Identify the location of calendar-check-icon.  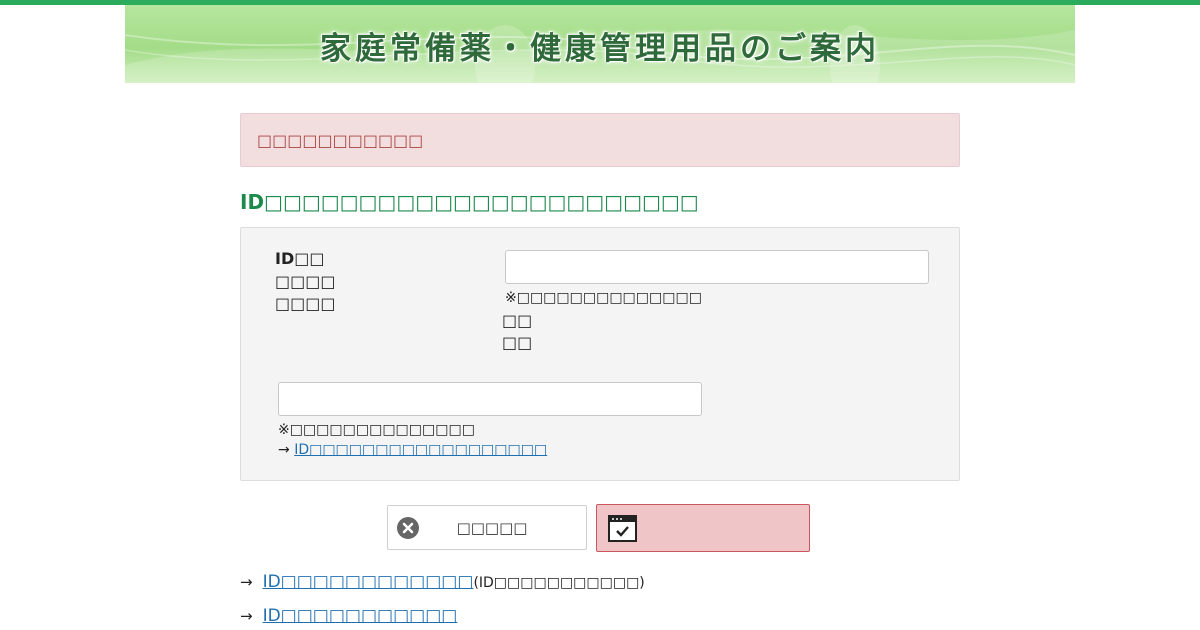
(622, 530).